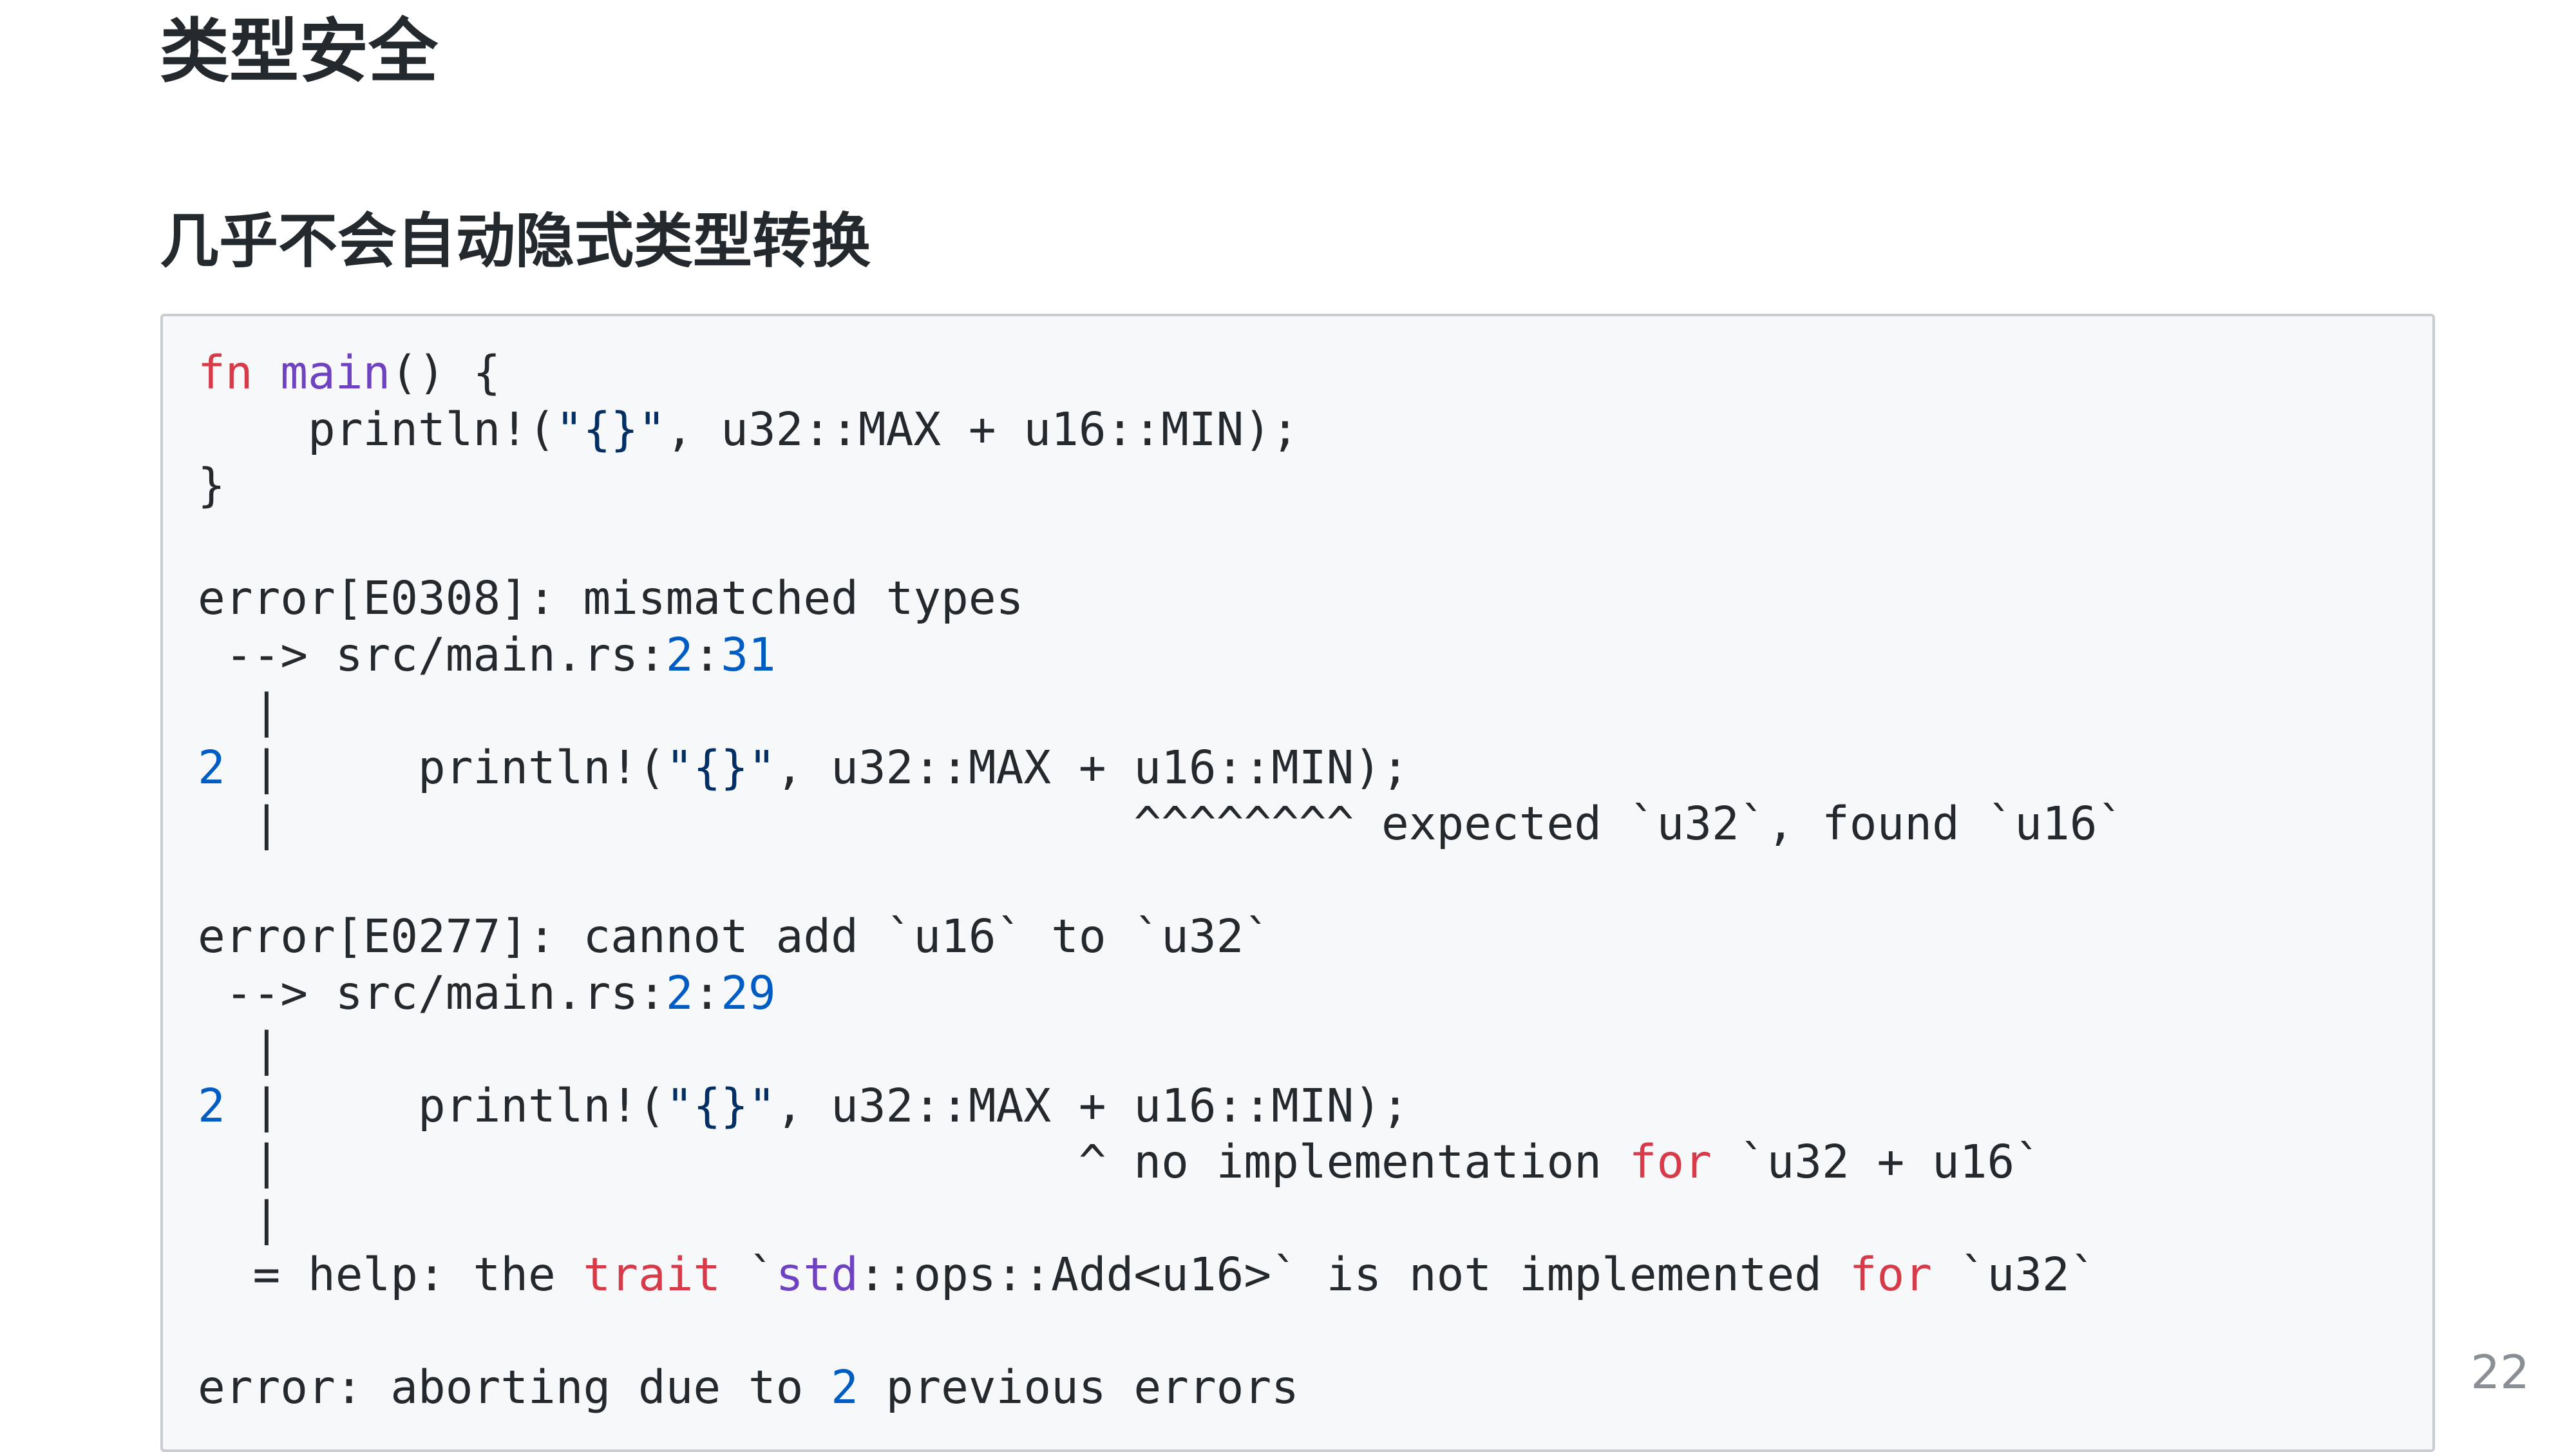 The width and height of the screenshot is (2576, 1452). What do you see at coordinates (299, 52) in the screenshot?
I see `slide-title: 类型安全` at bounding box center [299, 52].